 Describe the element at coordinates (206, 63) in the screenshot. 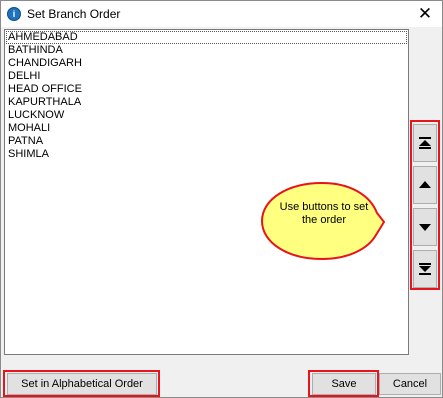

I see `list-item: CHANDIGARH` at that location.